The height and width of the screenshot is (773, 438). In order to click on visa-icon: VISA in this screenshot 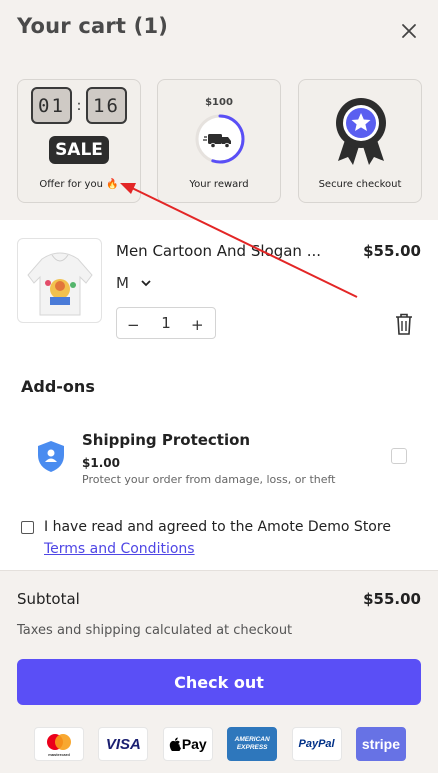, I will do `click(123, 744)`.